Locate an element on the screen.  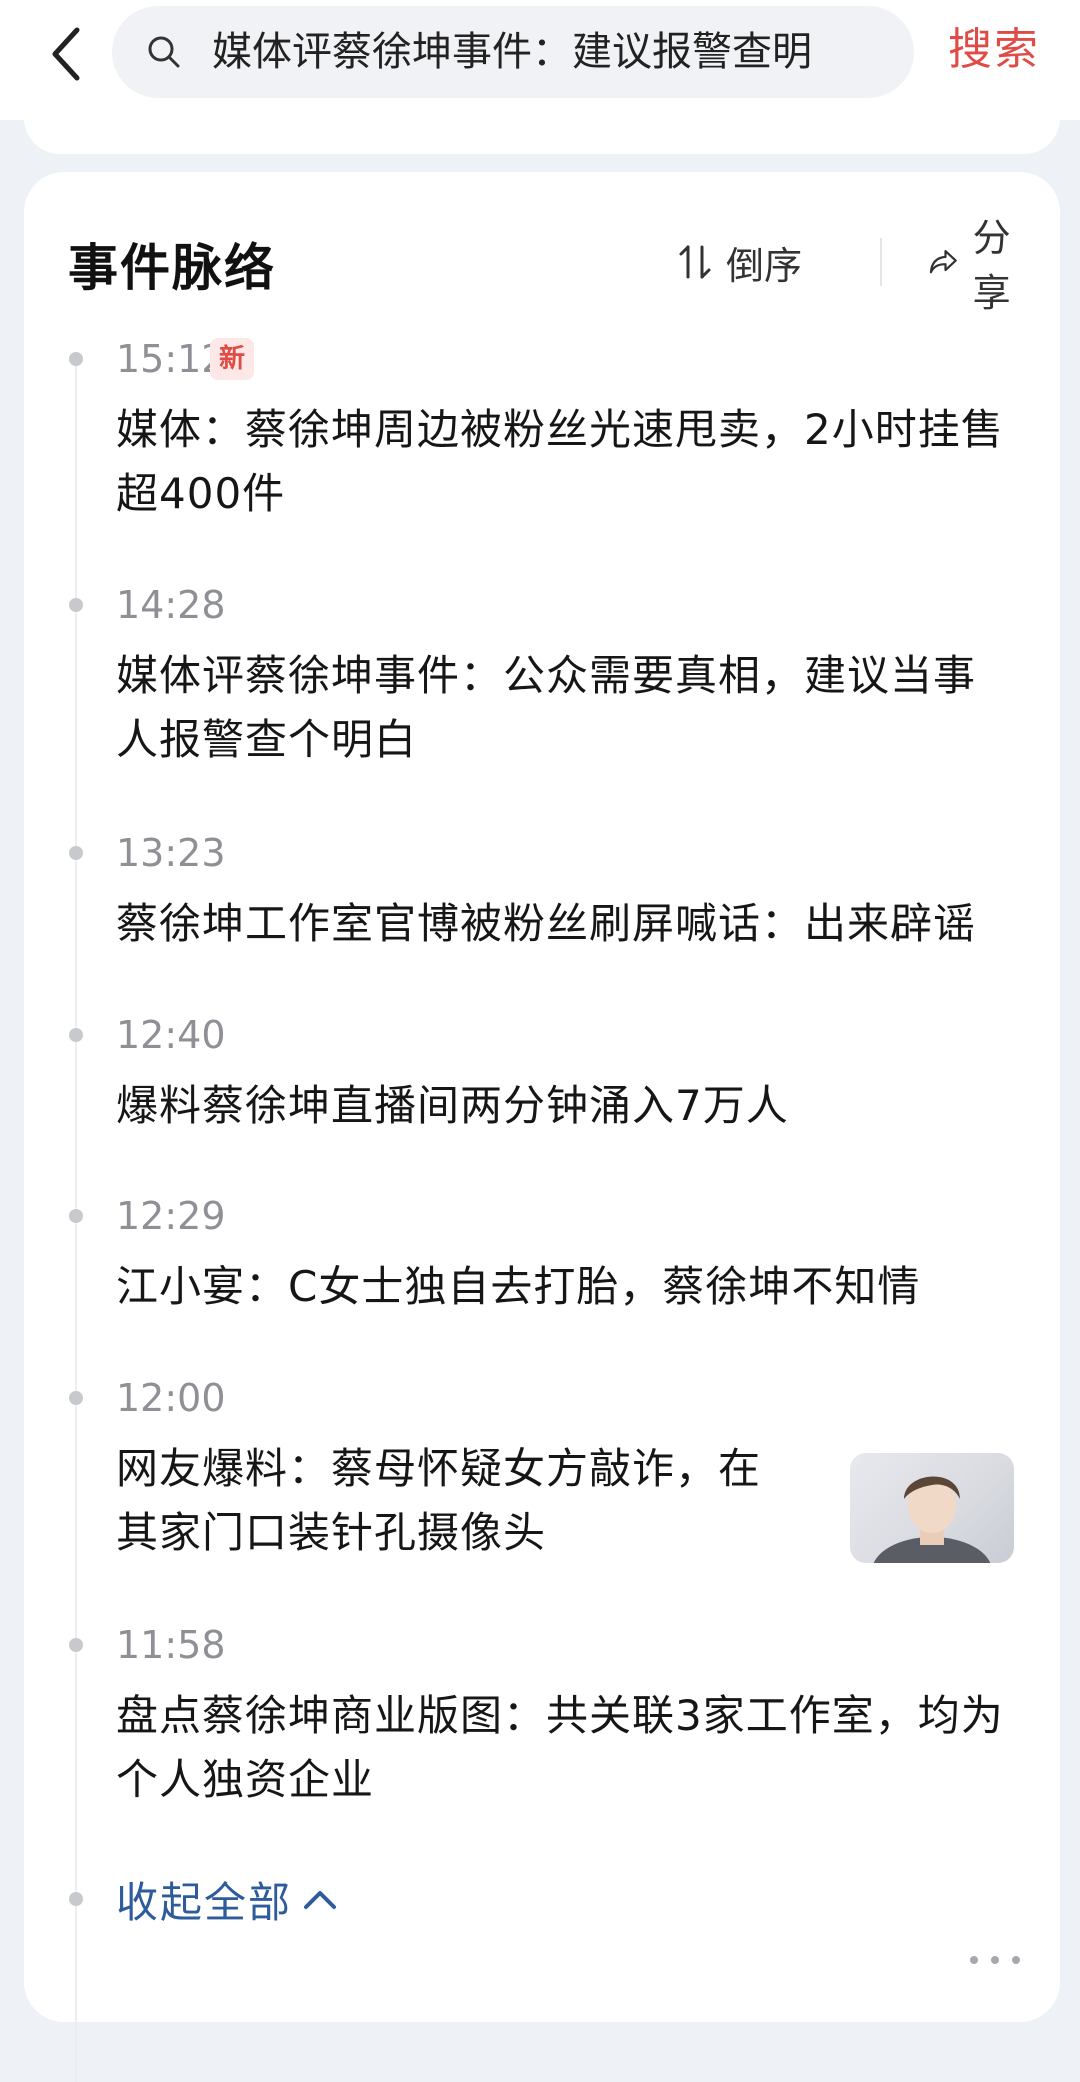
event-thumbnail is located at coordinates (932, 1508).